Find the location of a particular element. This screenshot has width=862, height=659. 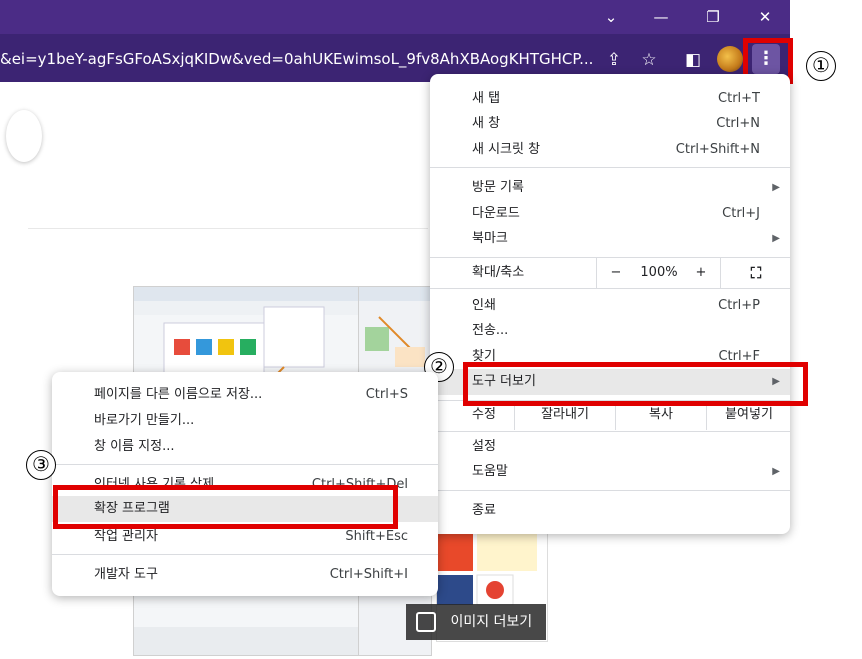

menu-item-help: 도움말 ▶ is located at coordinates (610, 472).